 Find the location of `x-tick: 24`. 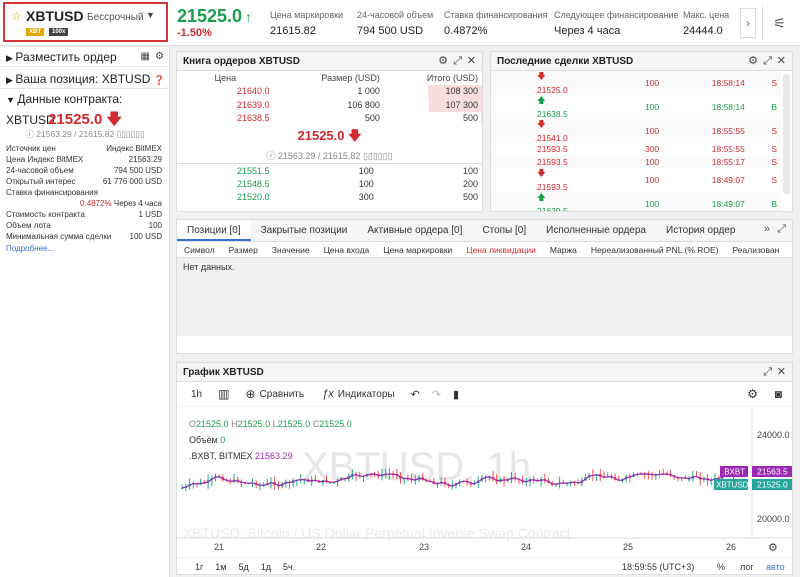

x-tick: 24 is located at coordinates (526, 547).